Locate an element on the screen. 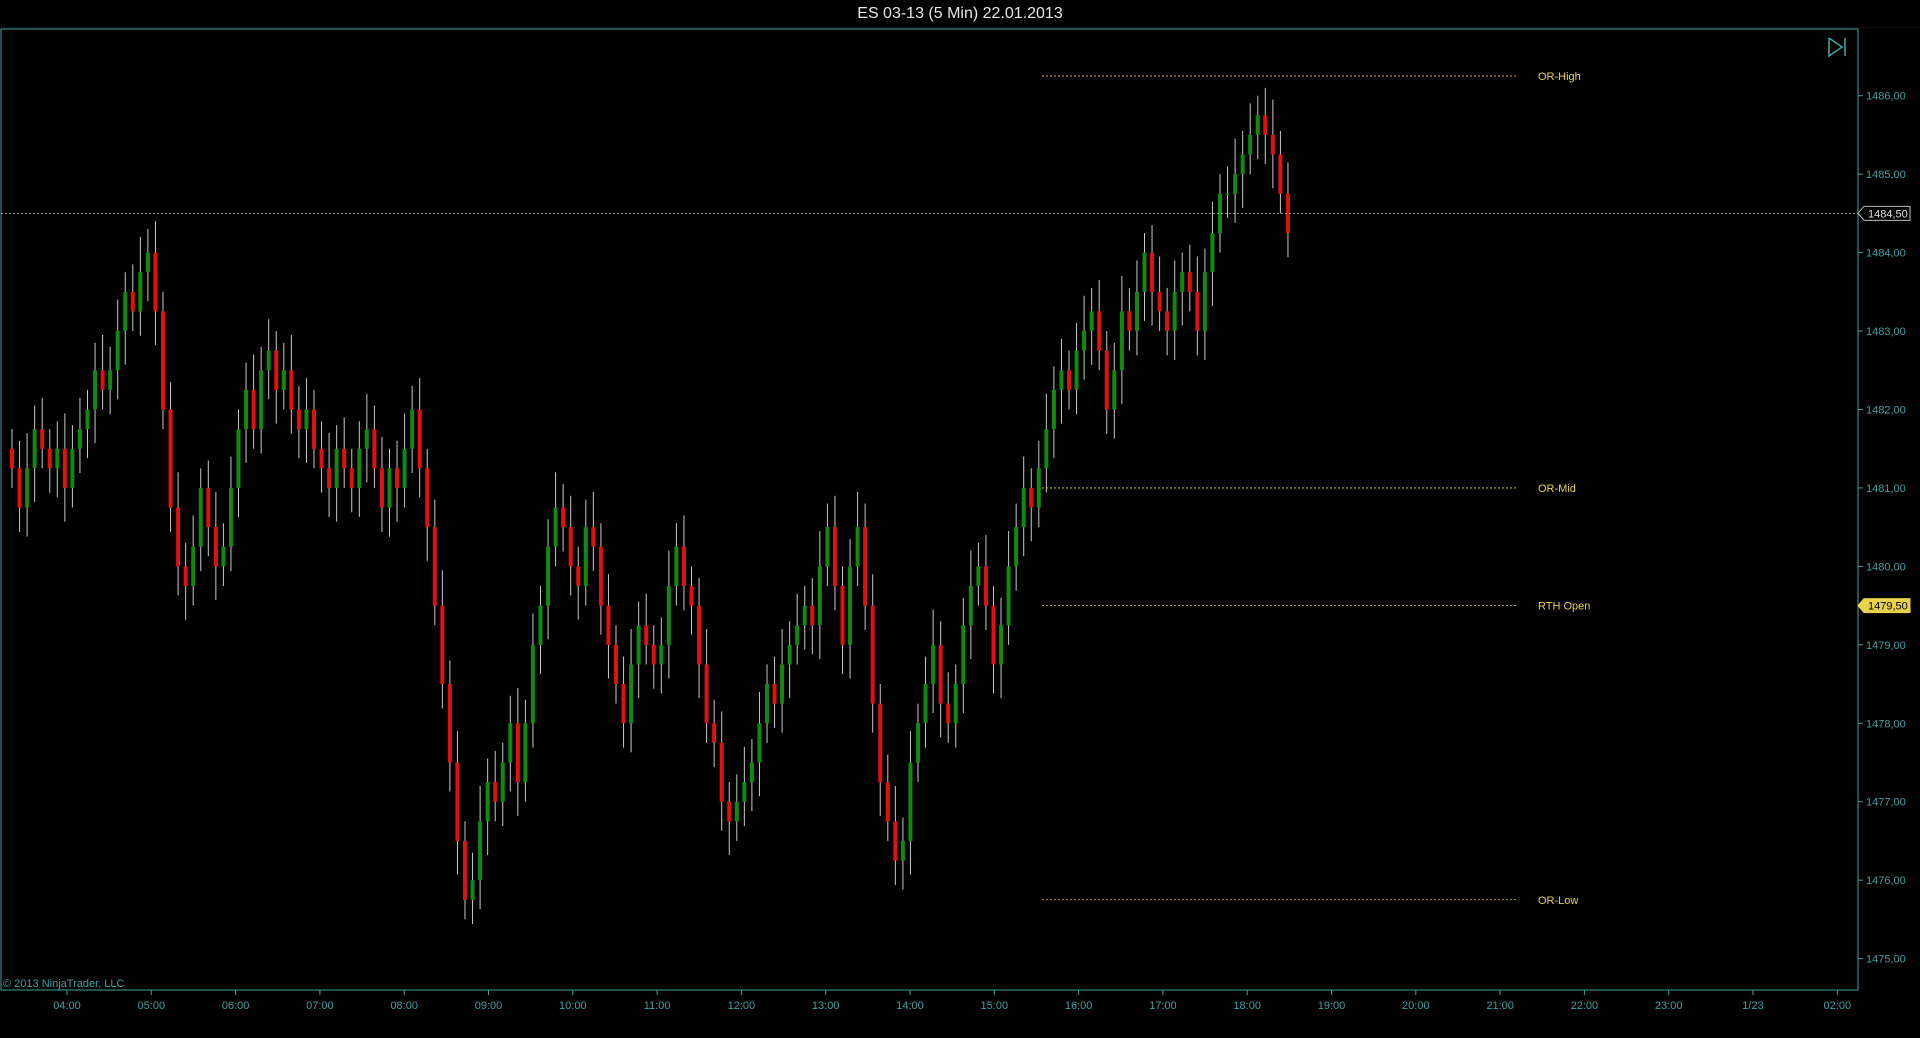 The height and width of the screenshot is (1038, 1920). x-tick-label: 23:00 is located at coordinates (1669, 1006).